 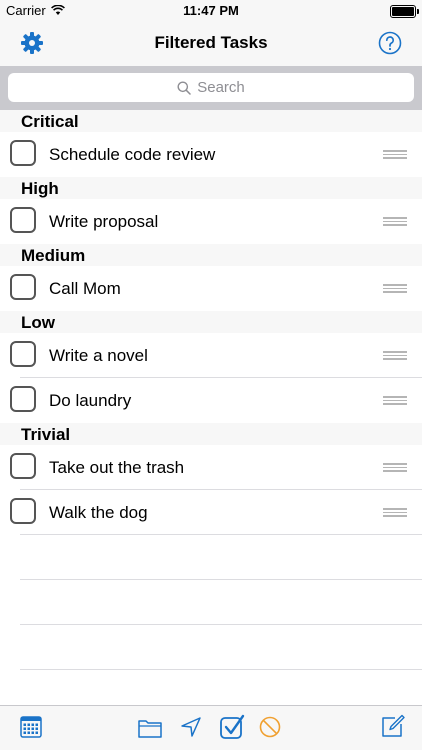 I want to click on page-title: Filtered Tasks, so click(x=211, y=42).